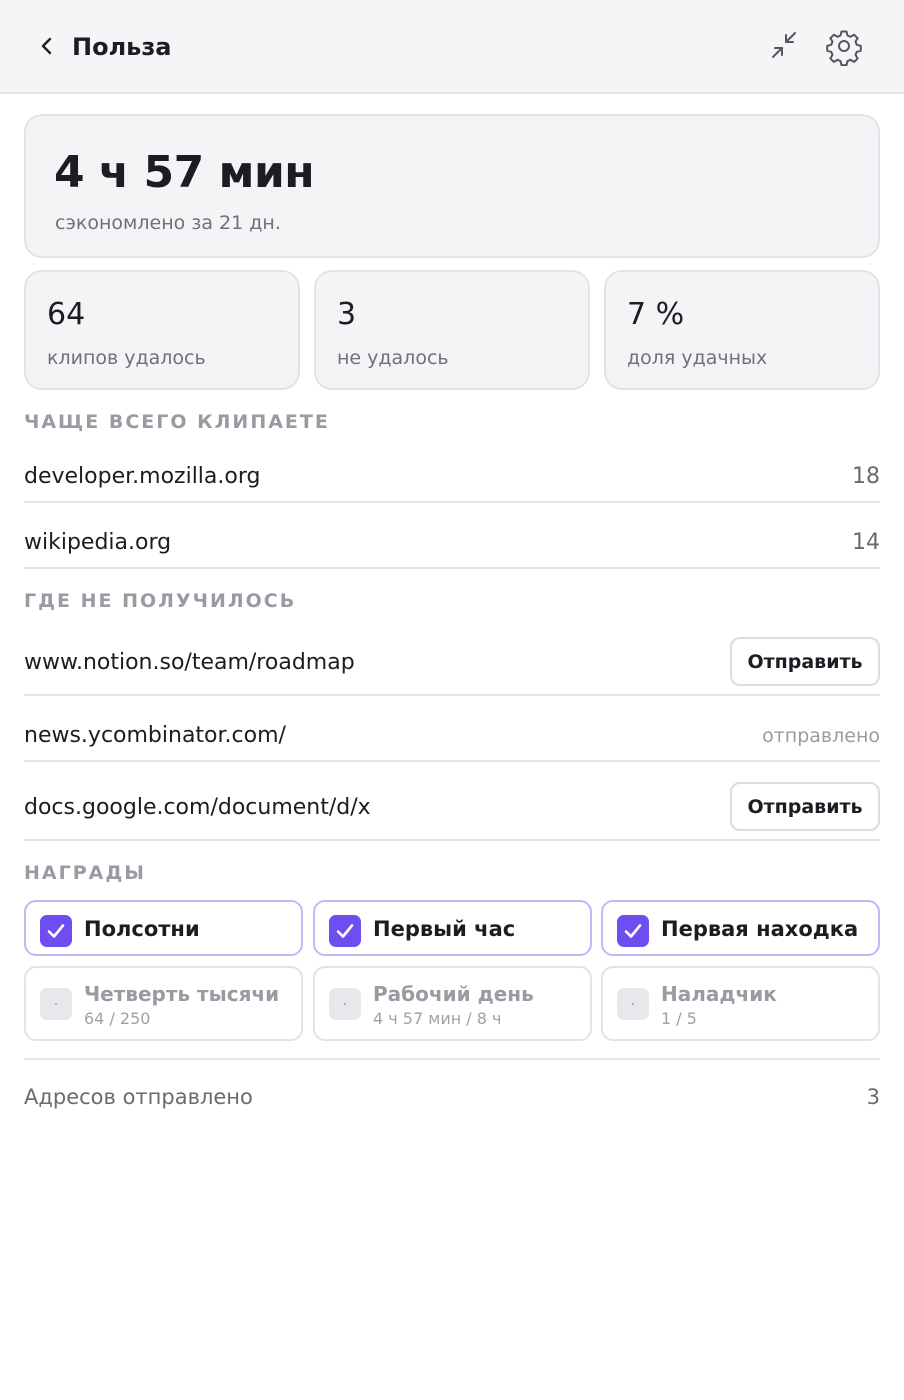  I want to click on stat-card-success: 64 клипов удалось, so click(162, 330).